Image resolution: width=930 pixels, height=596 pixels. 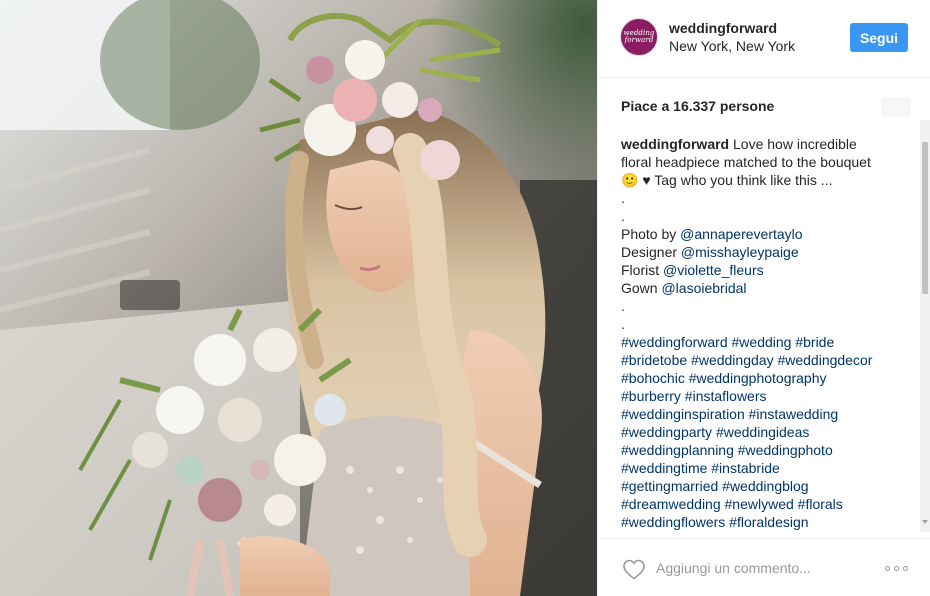 I want to click on credit-label: Photo by, so click(x=649, y=234).